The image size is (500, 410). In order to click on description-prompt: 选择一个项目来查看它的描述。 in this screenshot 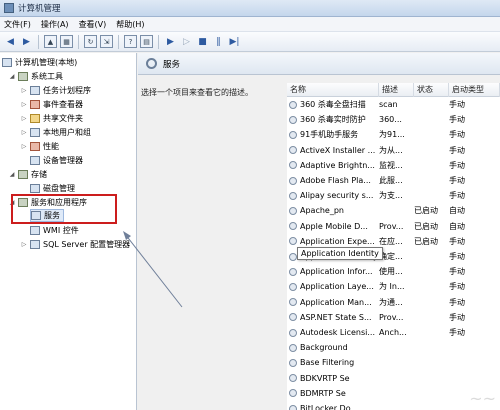, I will do `click(197, 92)`.